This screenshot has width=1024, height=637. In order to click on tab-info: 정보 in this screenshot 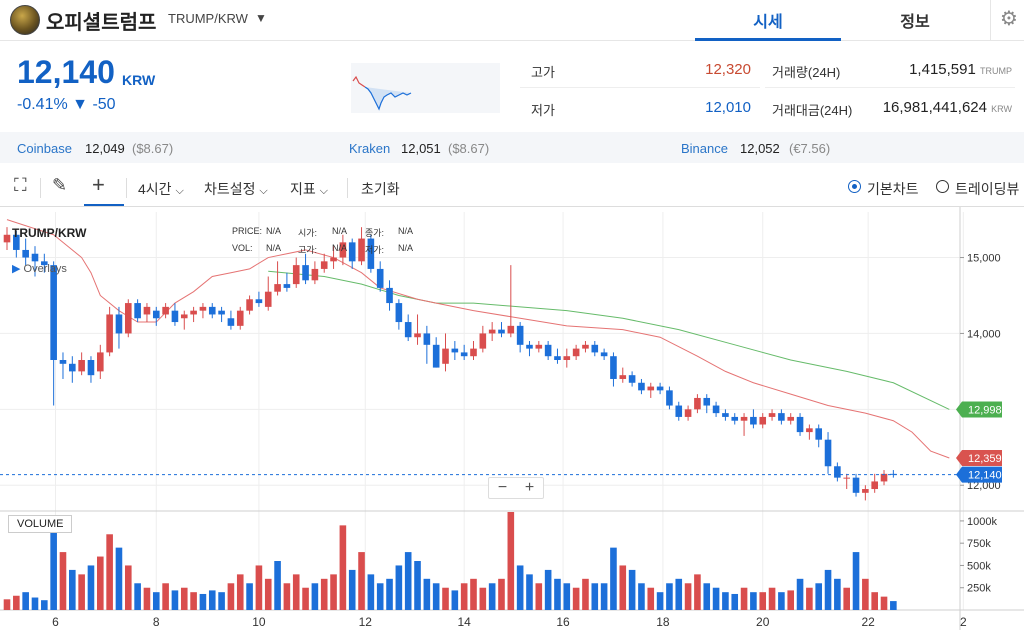, I will do `click(915, 20)`.